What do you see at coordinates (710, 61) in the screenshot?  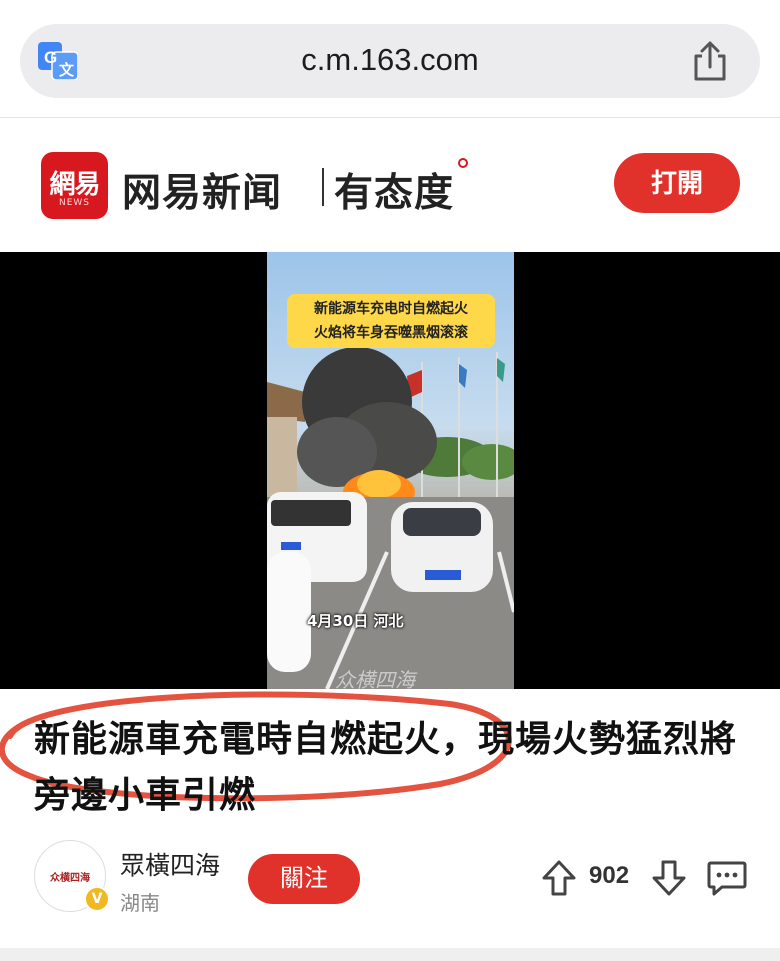 I see `share-icon` at bounding box center [710, 61].